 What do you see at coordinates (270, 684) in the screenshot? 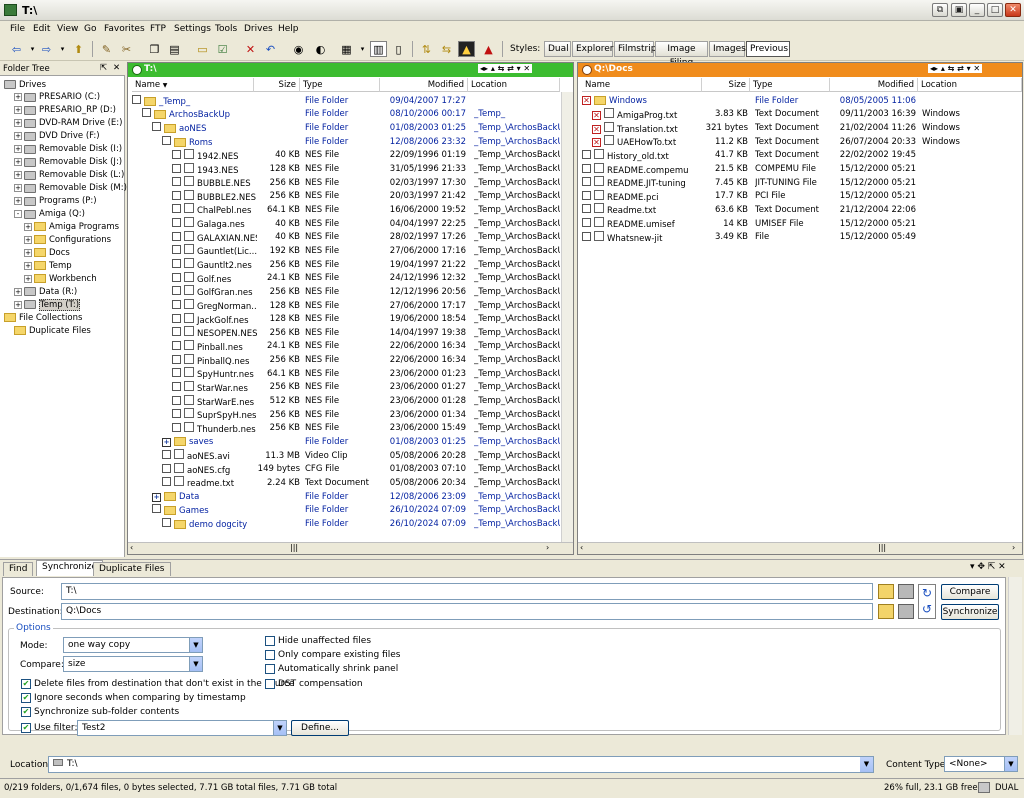
I see `dst-compensation-checkbox` at bounding box center [270, 684].